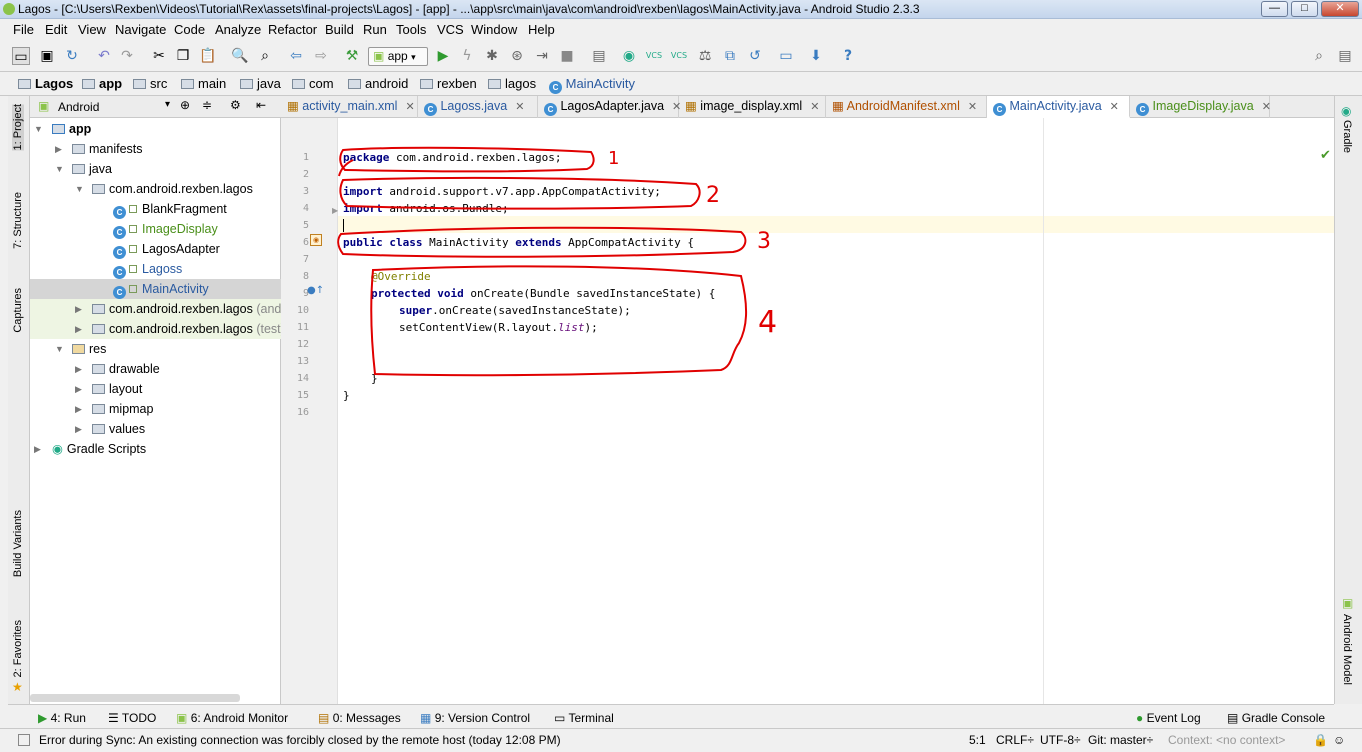  I want to click on breadcrumb-rexben: rexben, so click(448, 83).